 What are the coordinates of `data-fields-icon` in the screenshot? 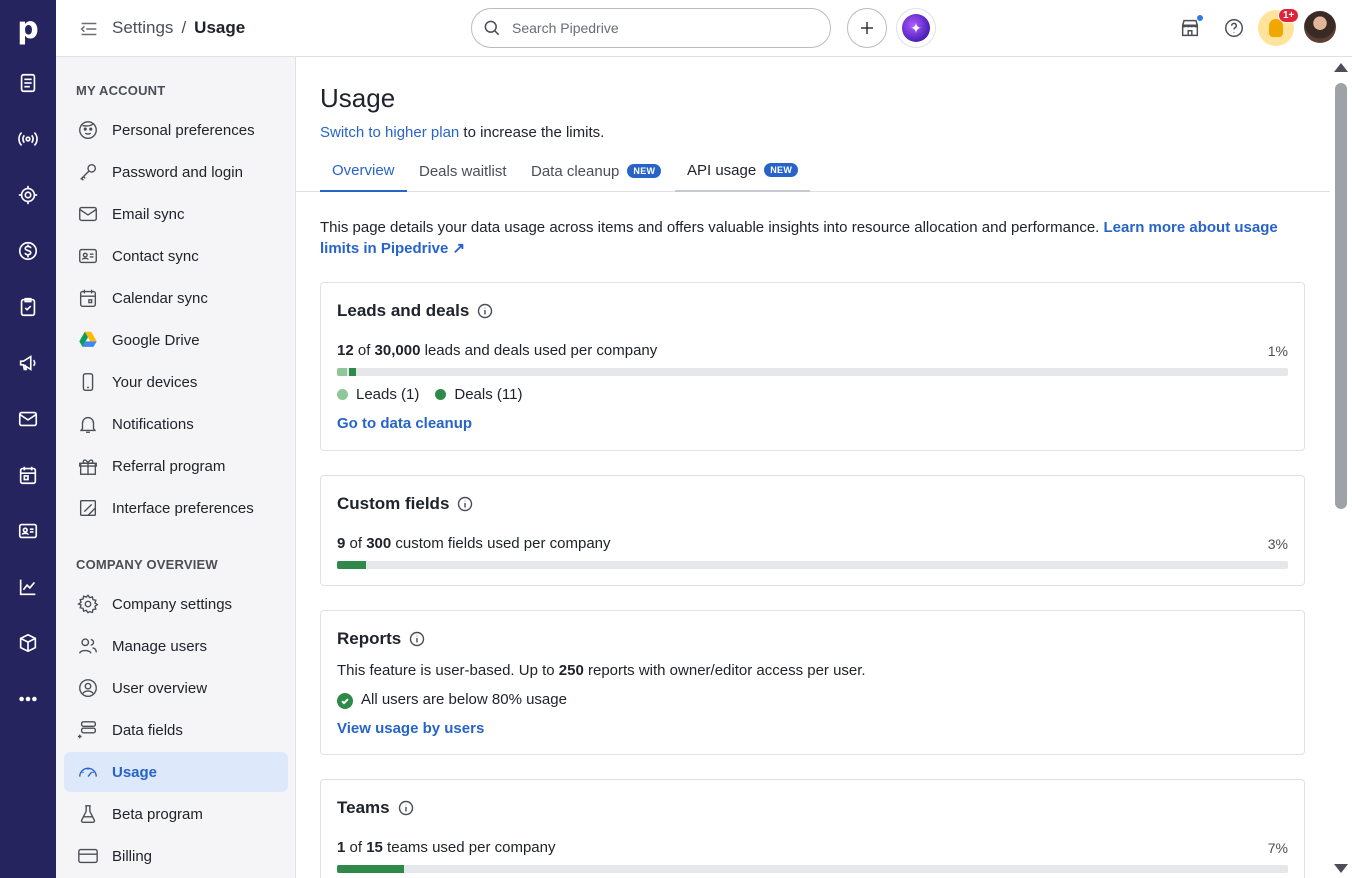 It's located at (88, 730).